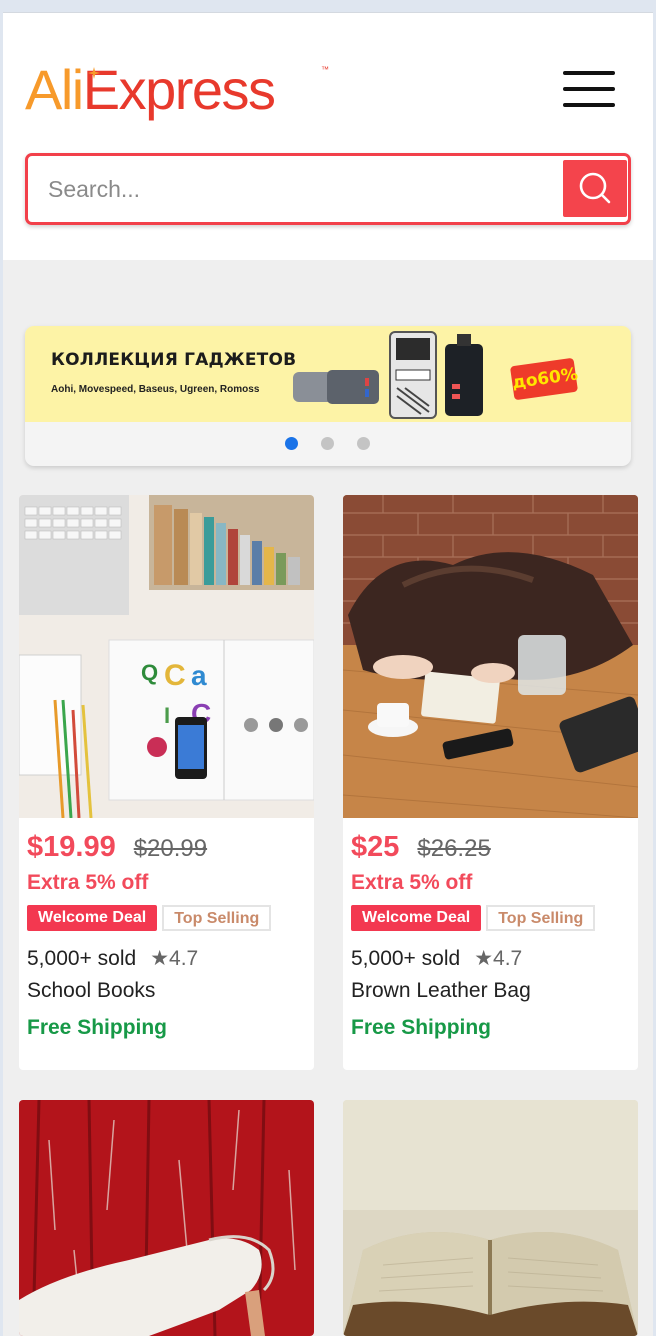  I want to click on carousel-dots, so click(328, 444).